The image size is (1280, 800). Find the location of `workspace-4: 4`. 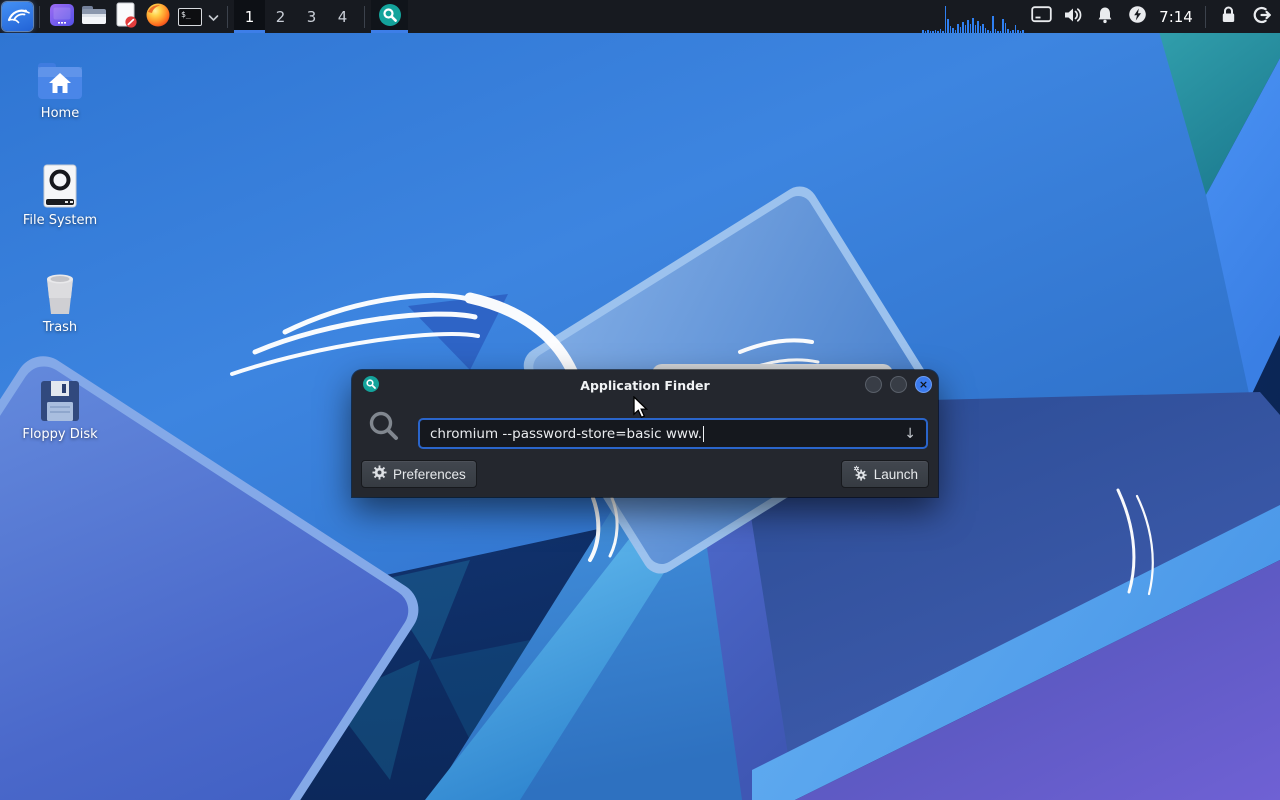

workspace-4: 4 is located at coordinates (342, 16).